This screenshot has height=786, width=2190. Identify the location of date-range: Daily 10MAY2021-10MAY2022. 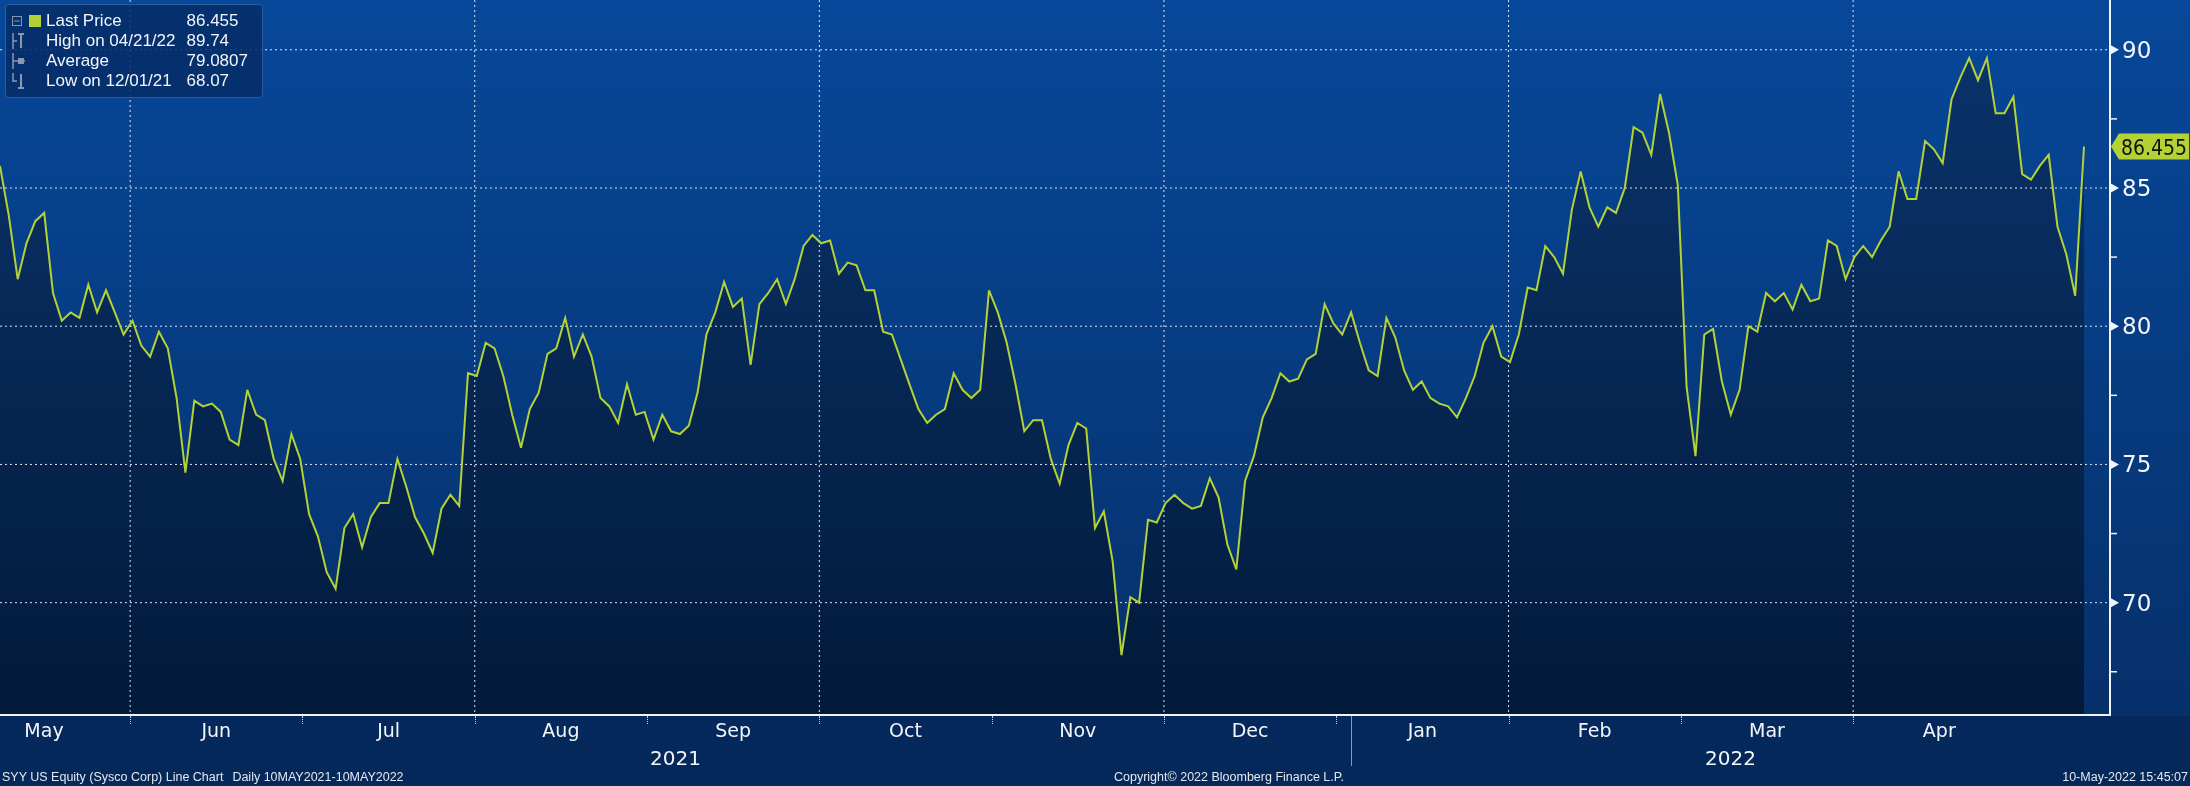
(318, 777).